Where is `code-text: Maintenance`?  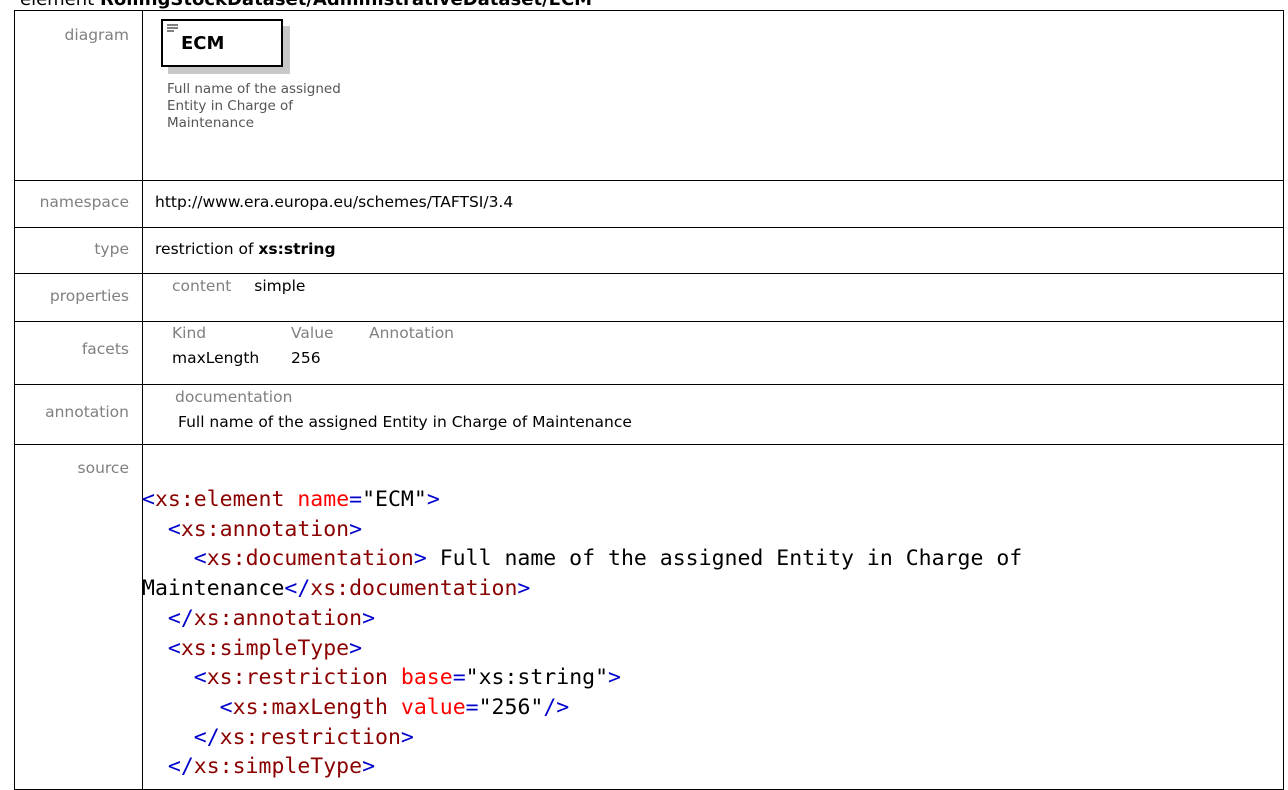
code-text: Maintenance is located at coordinates (213, 589).